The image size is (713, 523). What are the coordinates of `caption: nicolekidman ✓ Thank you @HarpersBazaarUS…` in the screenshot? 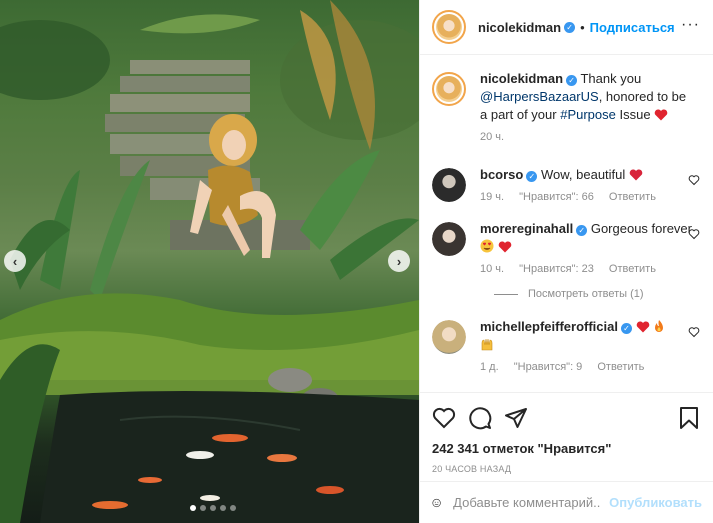 It's located at (567, 107).